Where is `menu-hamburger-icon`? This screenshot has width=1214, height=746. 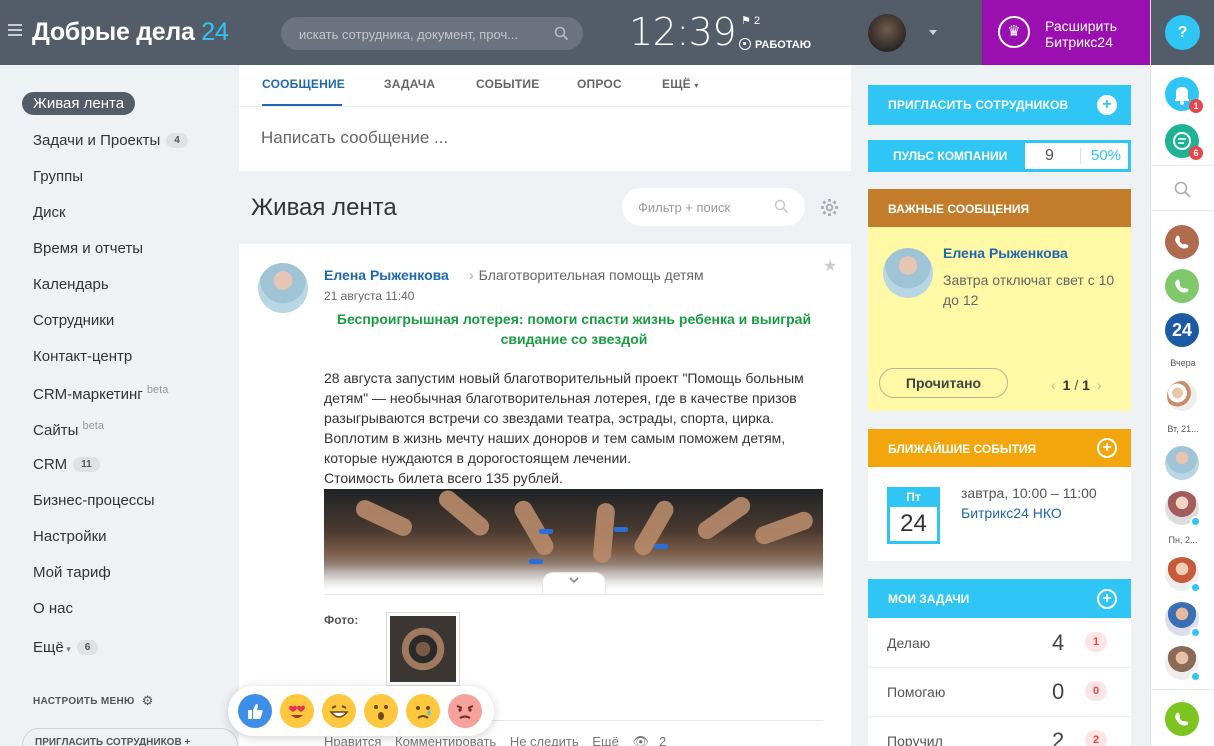
menu-hamburger-icon is located at coordinates (15, 30).